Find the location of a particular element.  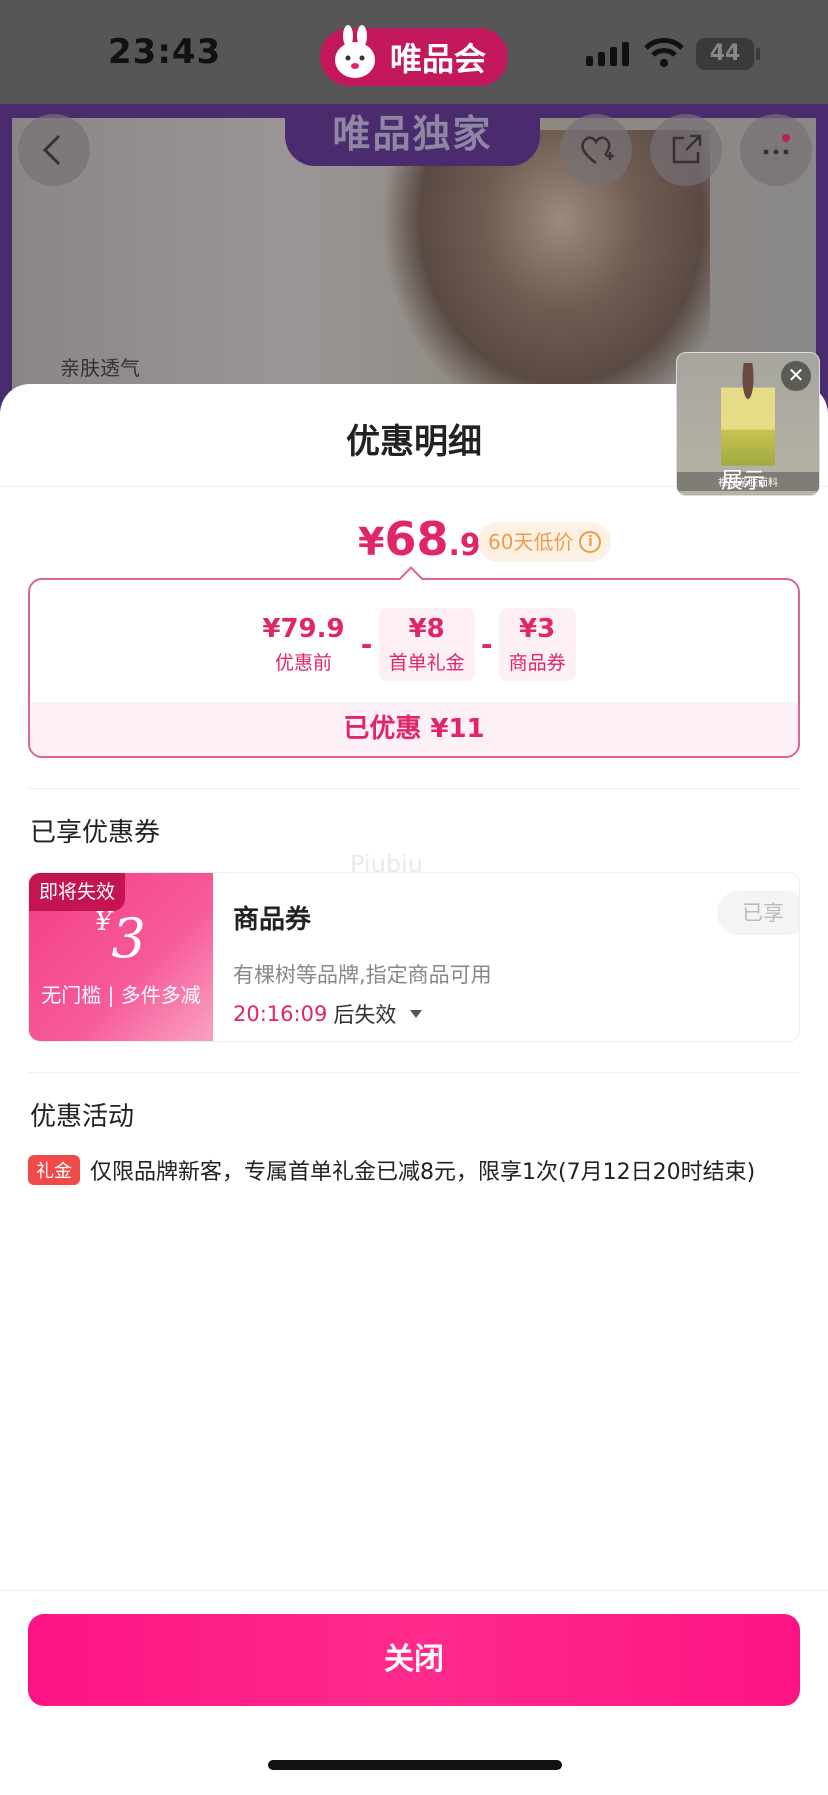

breakdown-row: ¥79.9 优惠前 - ¥8 首单礼金 - ¥3 商品券 is located at coordinates (414, 644).